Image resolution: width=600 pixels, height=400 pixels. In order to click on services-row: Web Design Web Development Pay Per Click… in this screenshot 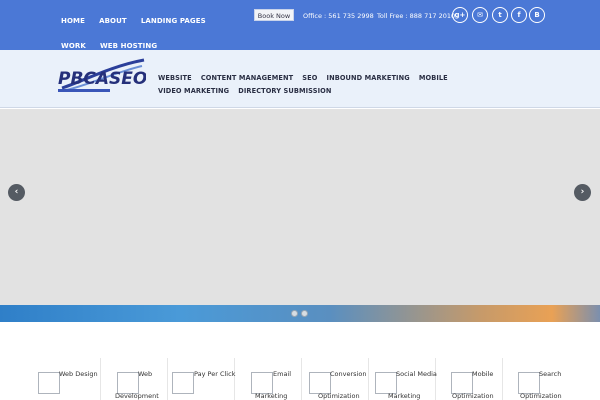, I will do `click(304, 379)`.